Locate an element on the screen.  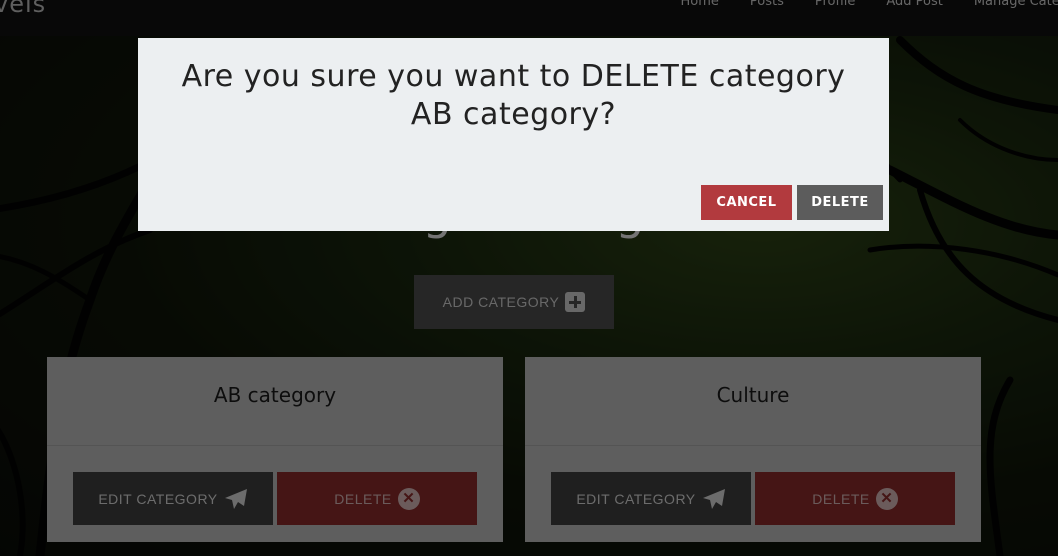
confirm-delete-button: DELETE is located at coordinates (840, 202).